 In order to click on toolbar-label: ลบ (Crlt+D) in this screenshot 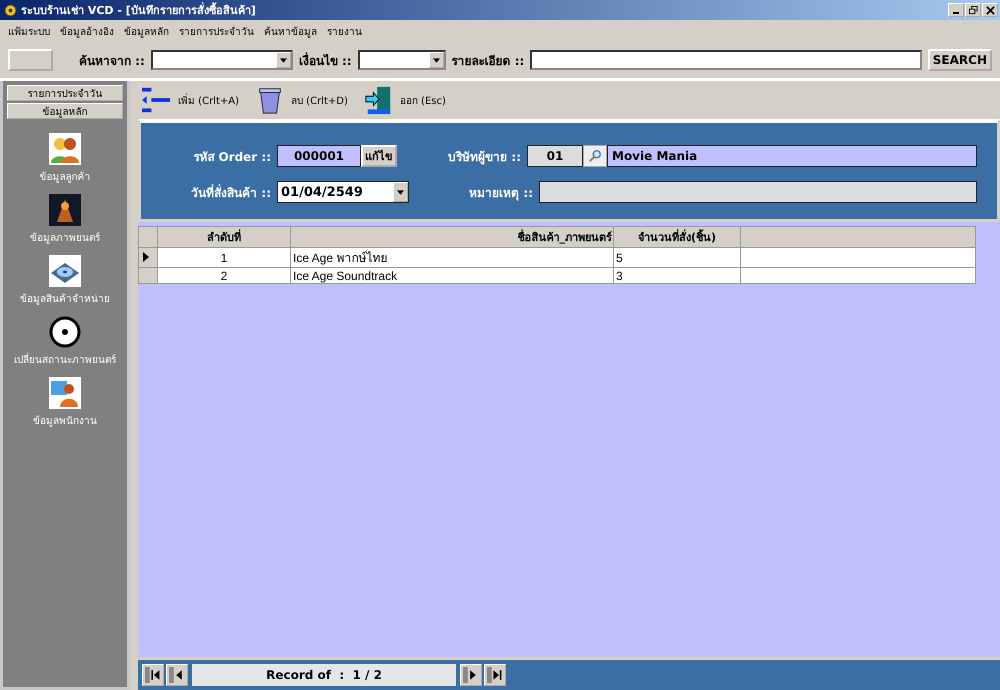, I will do `click(319, 100)`.